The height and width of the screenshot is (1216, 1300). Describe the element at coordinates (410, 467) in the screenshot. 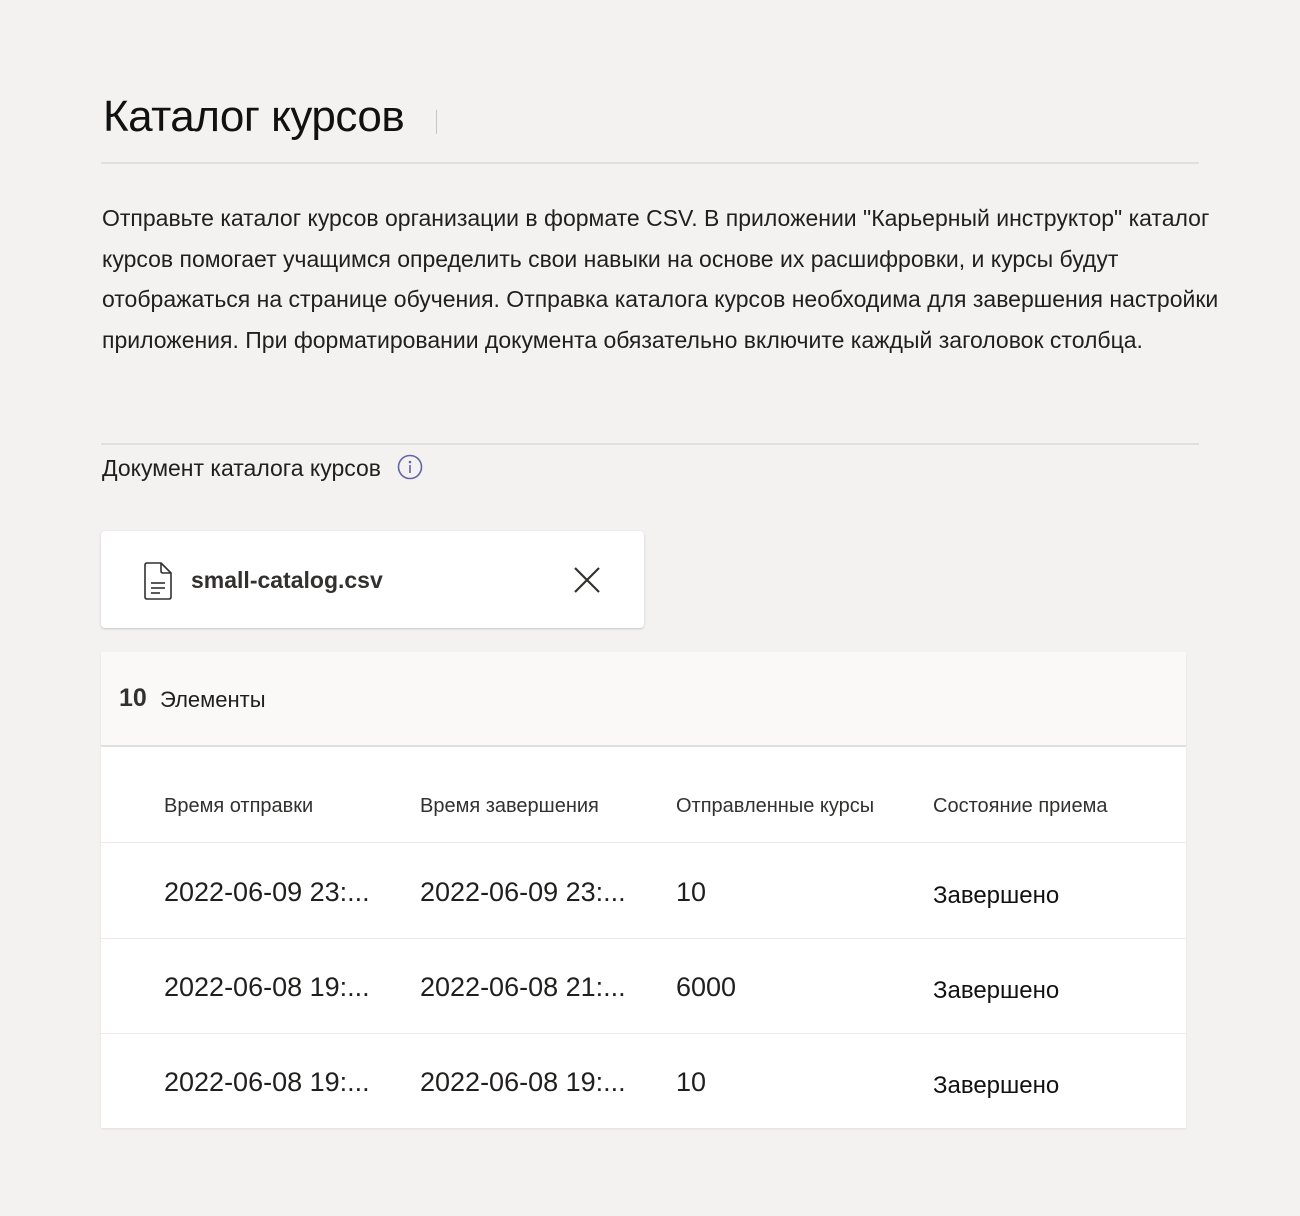

I see `info-circle-icon` at that location.